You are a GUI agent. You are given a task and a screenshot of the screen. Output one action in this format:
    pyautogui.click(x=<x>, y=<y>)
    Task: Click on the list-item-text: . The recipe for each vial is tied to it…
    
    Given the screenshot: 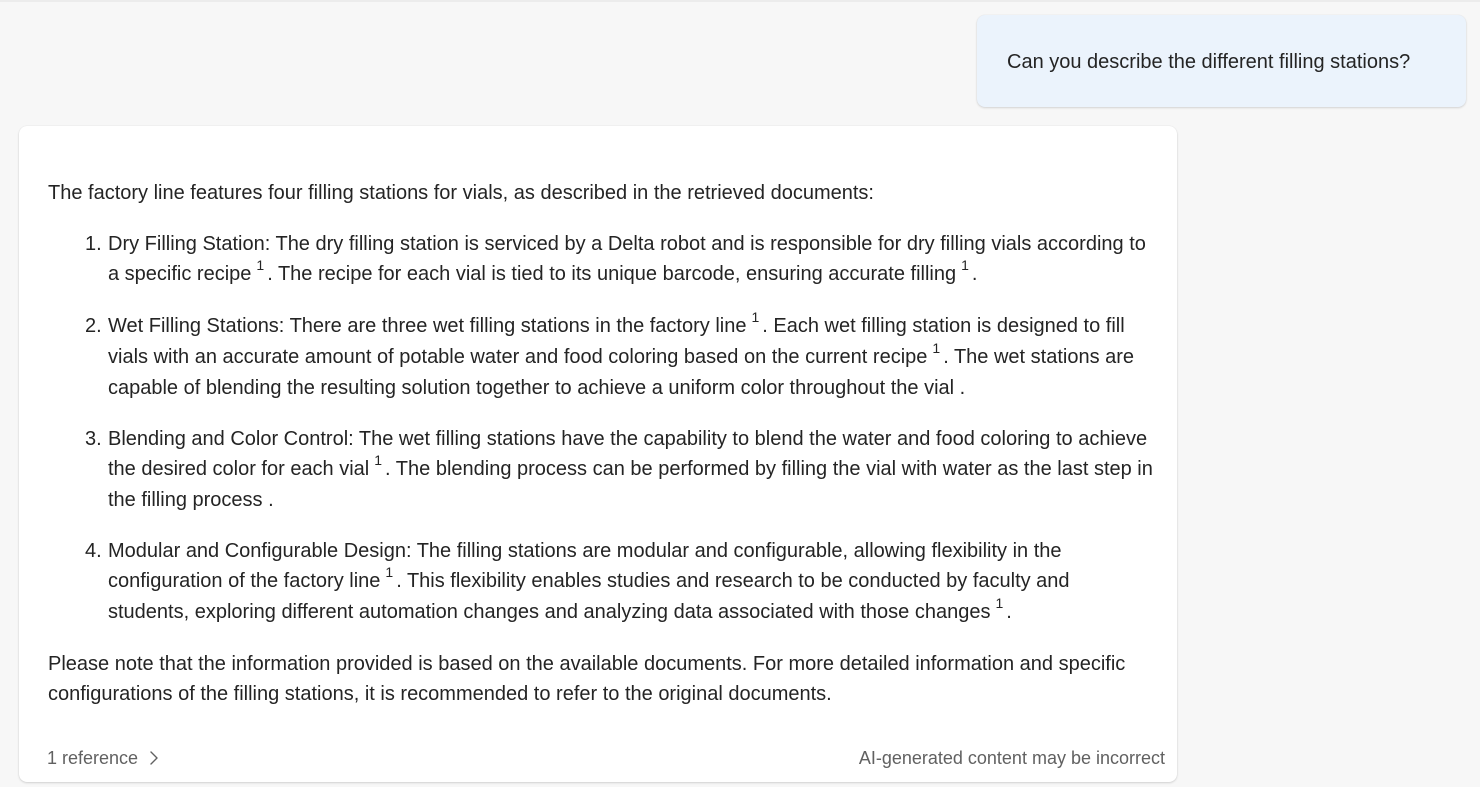 What is the action you would take?
    pyautogui.click(x=612, y=274)
    